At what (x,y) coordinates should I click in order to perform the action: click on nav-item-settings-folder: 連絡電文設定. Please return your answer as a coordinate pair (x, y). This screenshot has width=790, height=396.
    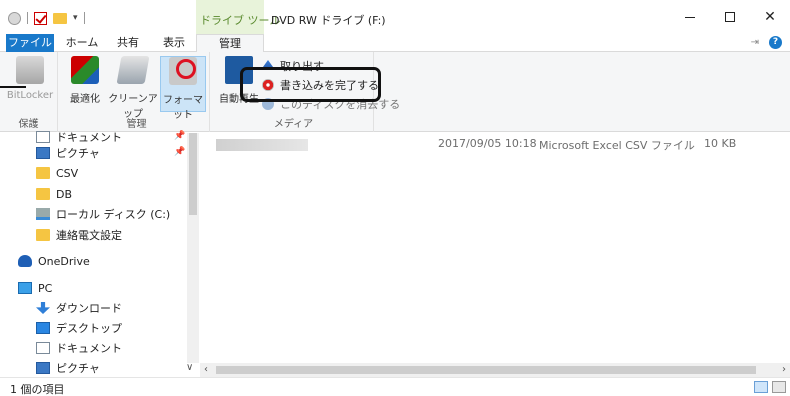
    Looking at the image, I should click on (79, 235).